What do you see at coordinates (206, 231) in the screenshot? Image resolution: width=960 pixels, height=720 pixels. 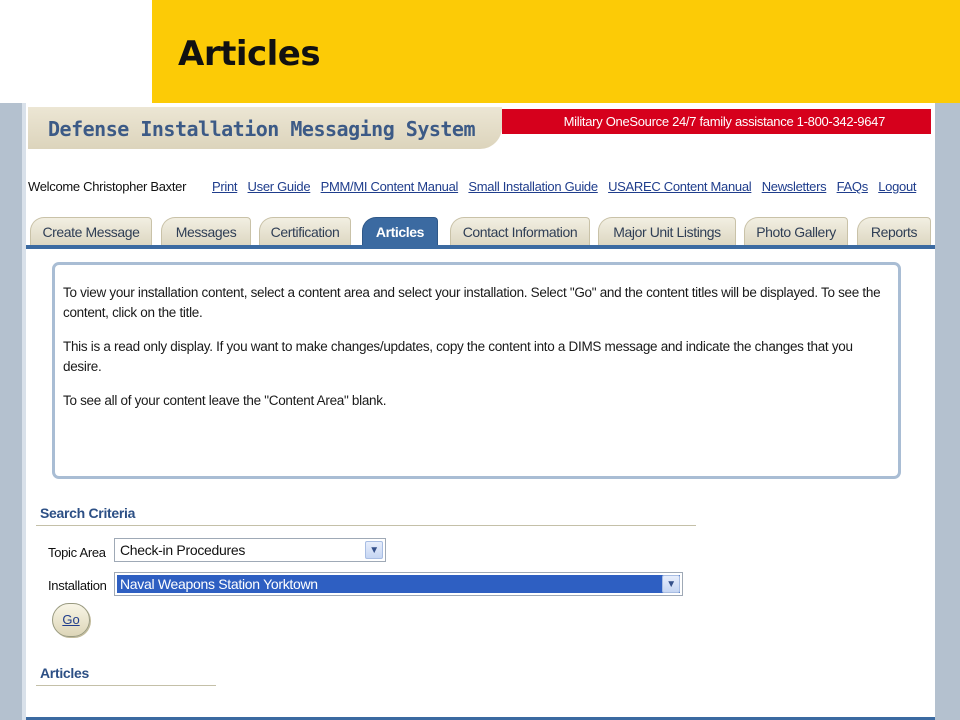 I see `tab-messages: Messages` at bounding box center [206, 231].